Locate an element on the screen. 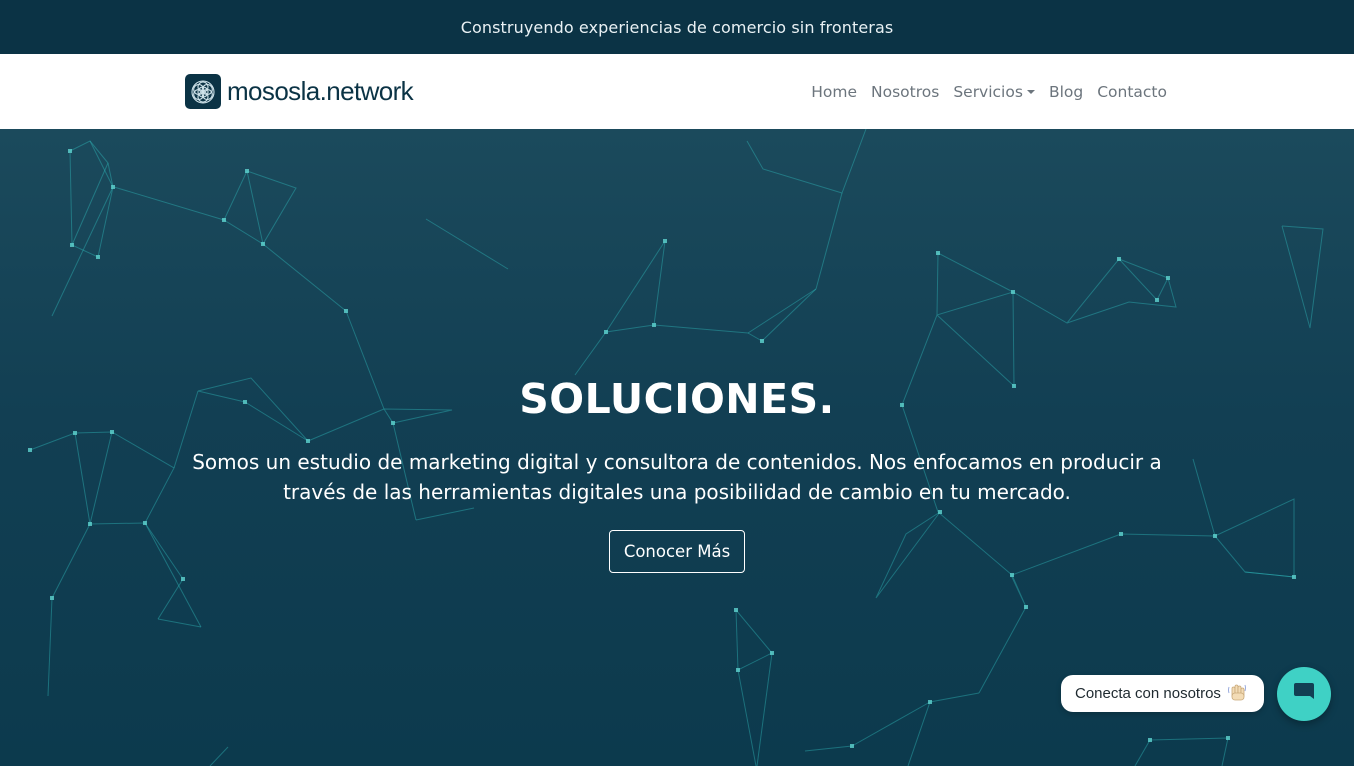  nav-item-home: Home is located at coordinates (834, 92).